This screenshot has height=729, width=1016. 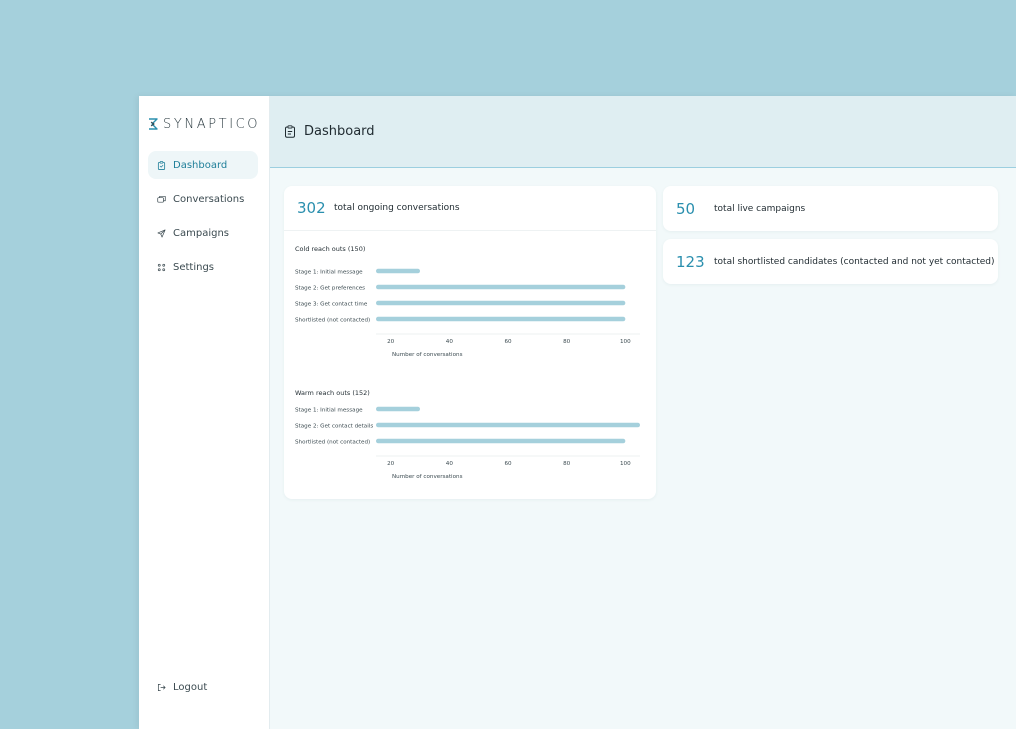 I want to click on live-count: 50, so click(x=686, y=208).